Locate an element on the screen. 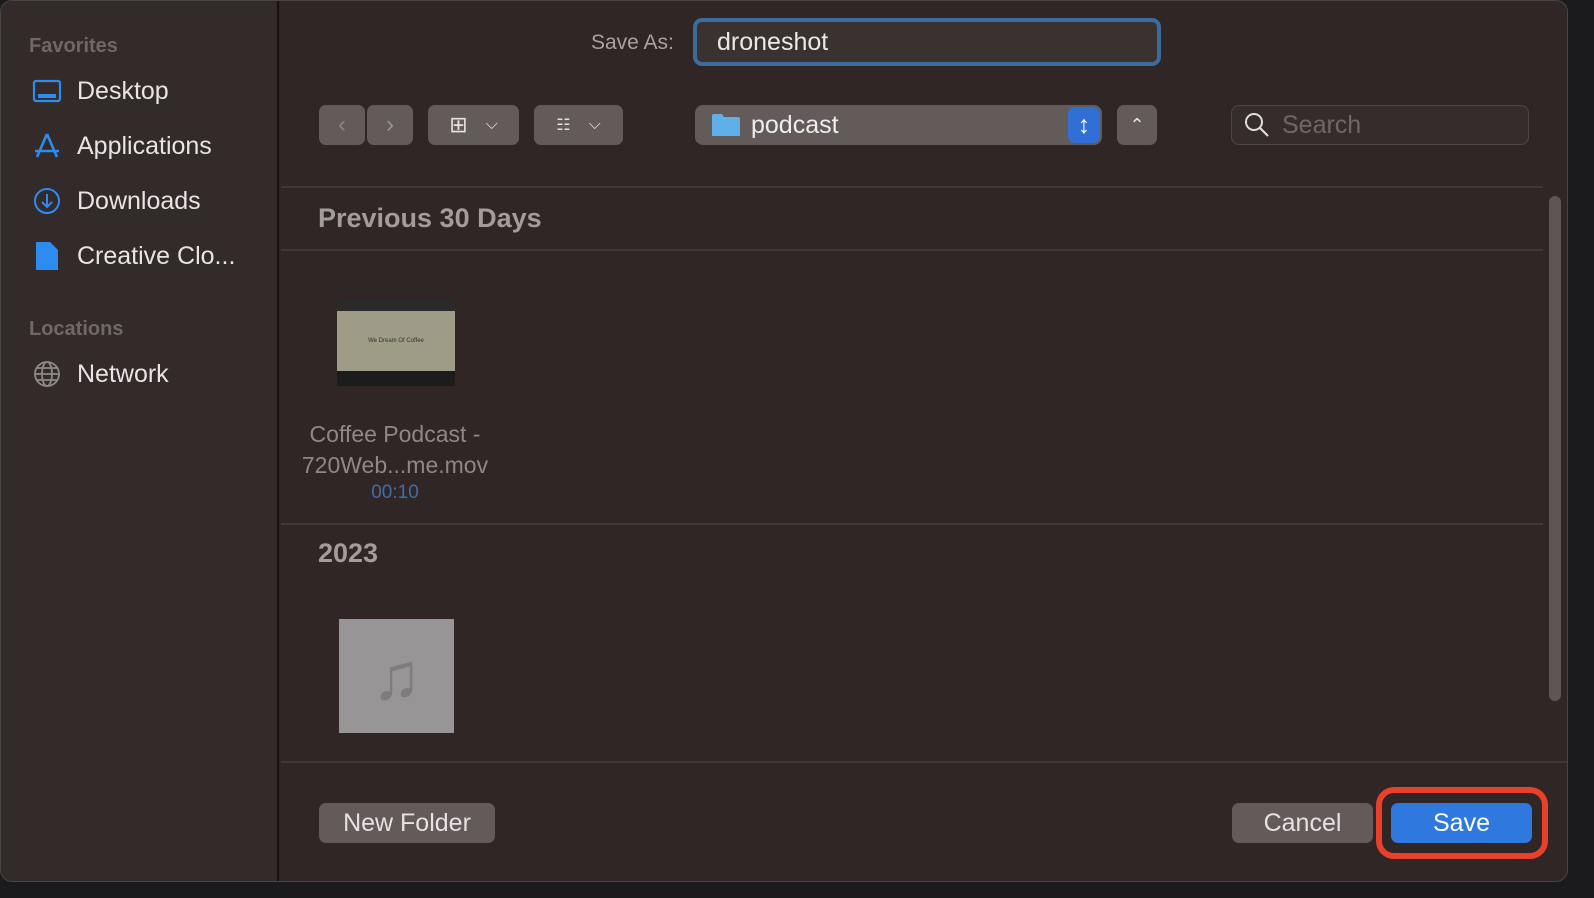  file-item: ♫ is located at coordinates (396, 676).